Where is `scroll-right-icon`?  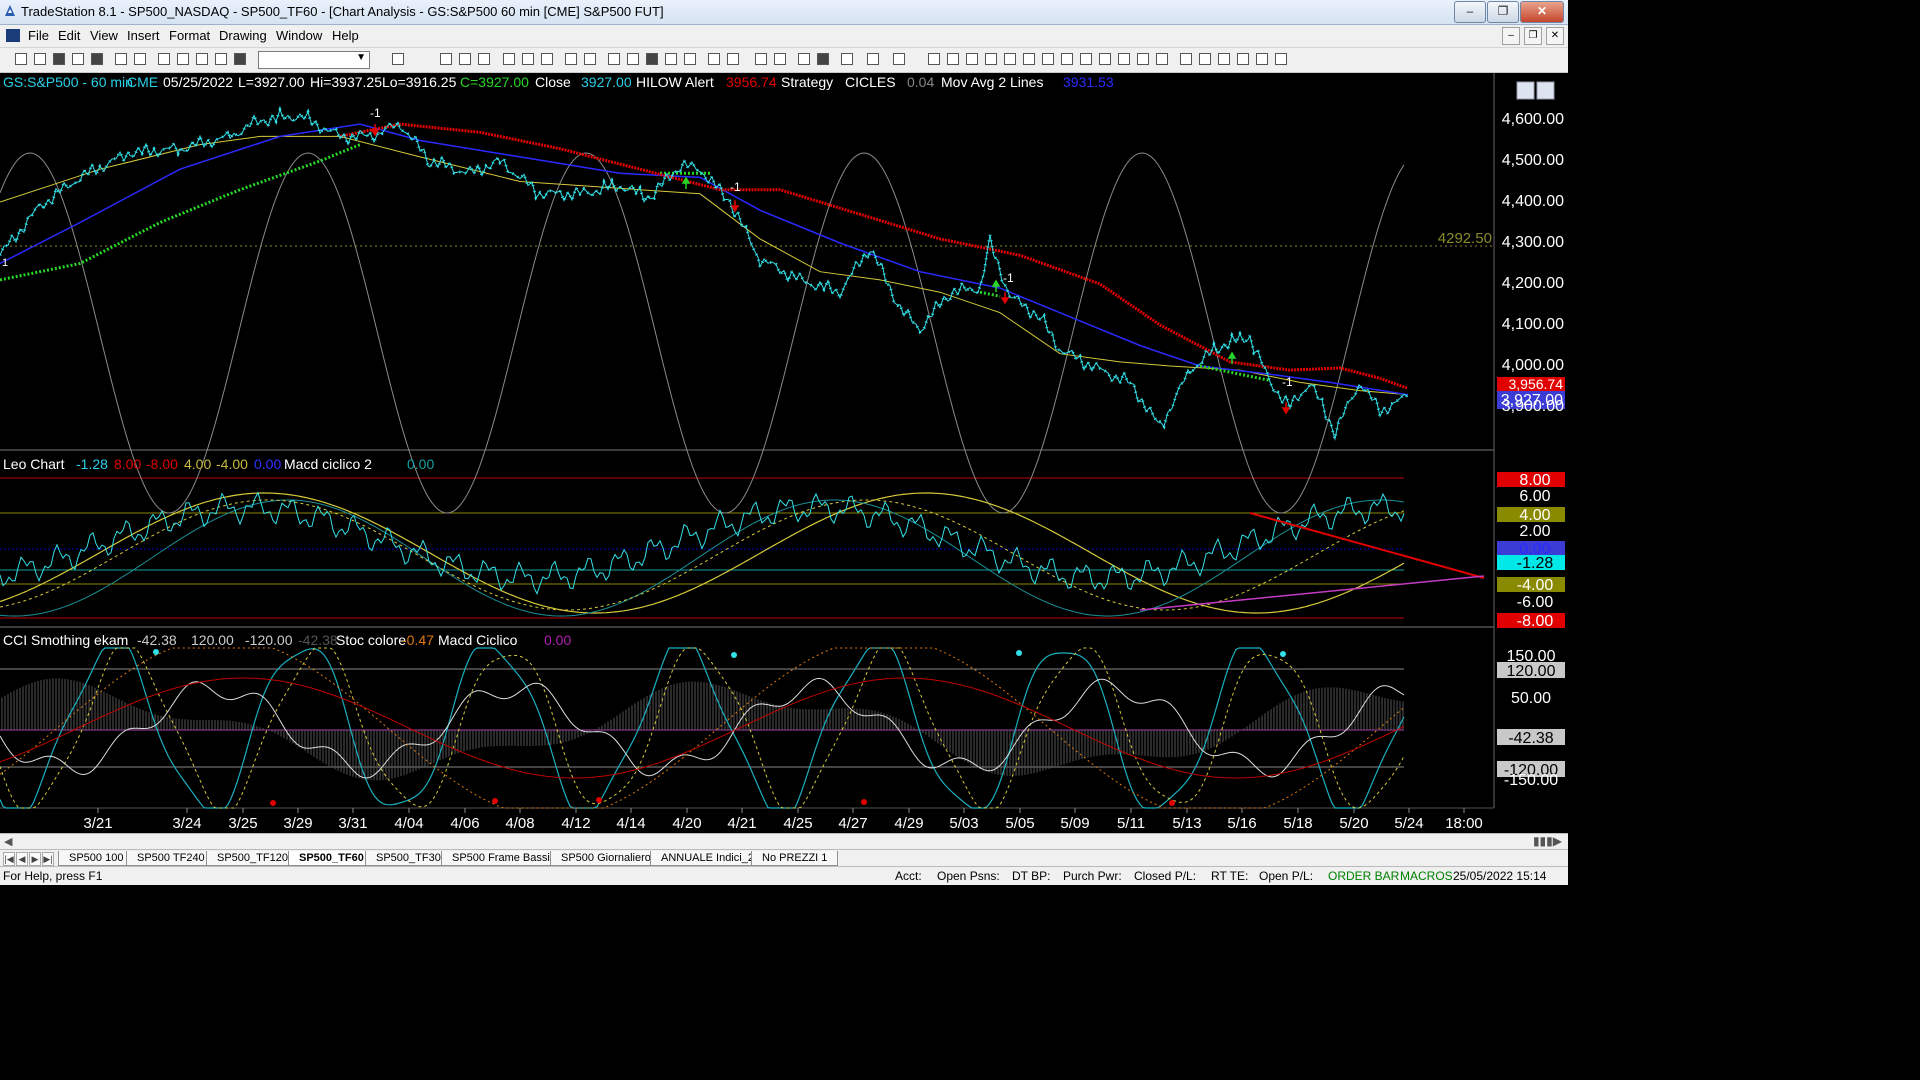 scroll-right-icon is located at coordinates (733, 59).